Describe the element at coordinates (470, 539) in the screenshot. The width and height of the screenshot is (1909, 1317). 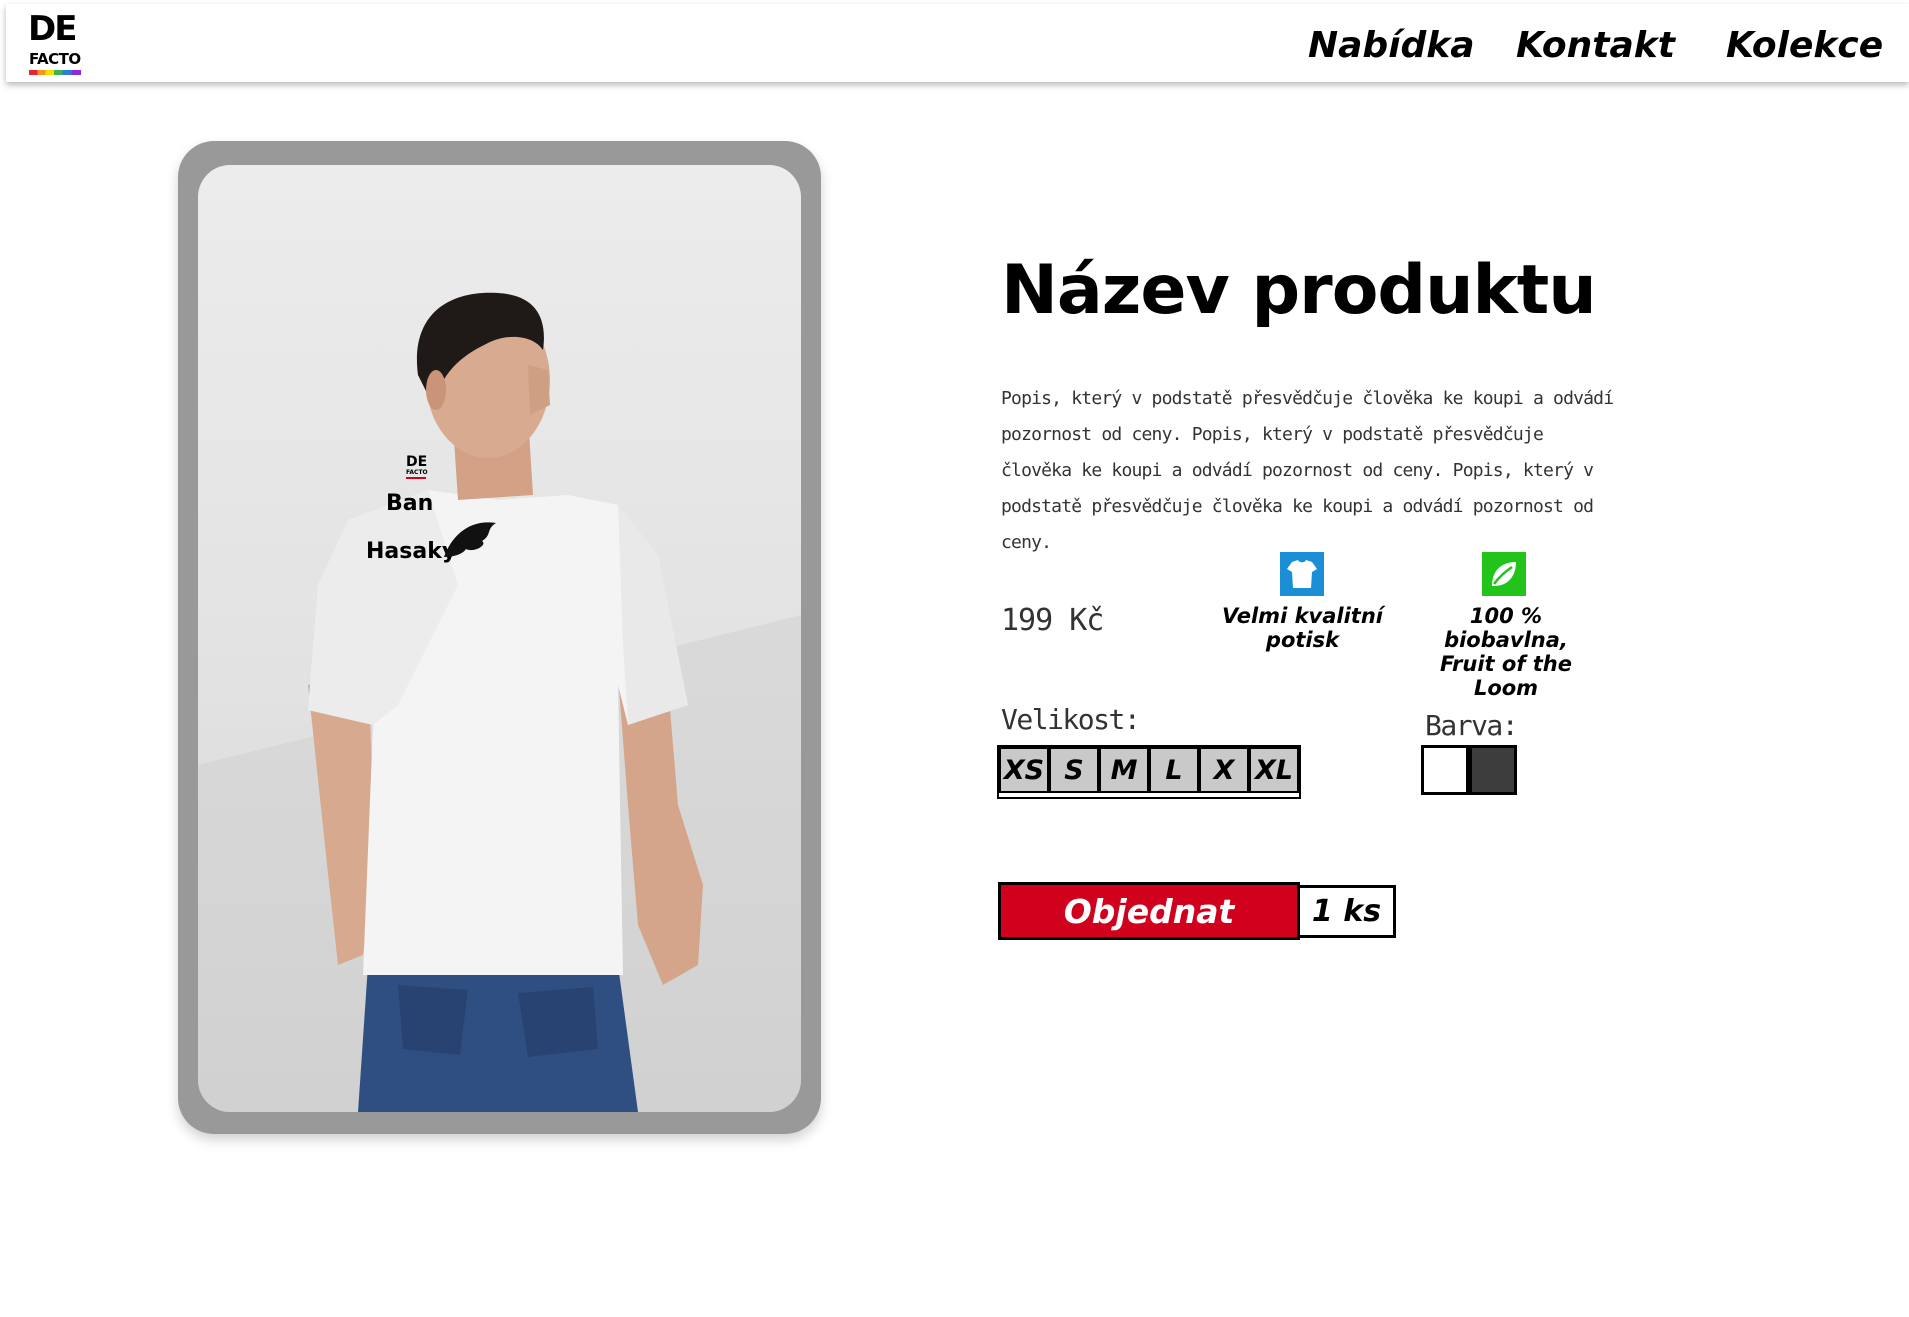
I see `print-feather-graphic` at that location.